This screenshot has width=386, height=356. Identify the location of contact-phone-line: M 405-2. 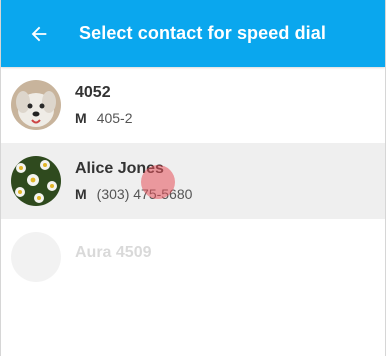
(103, 118).